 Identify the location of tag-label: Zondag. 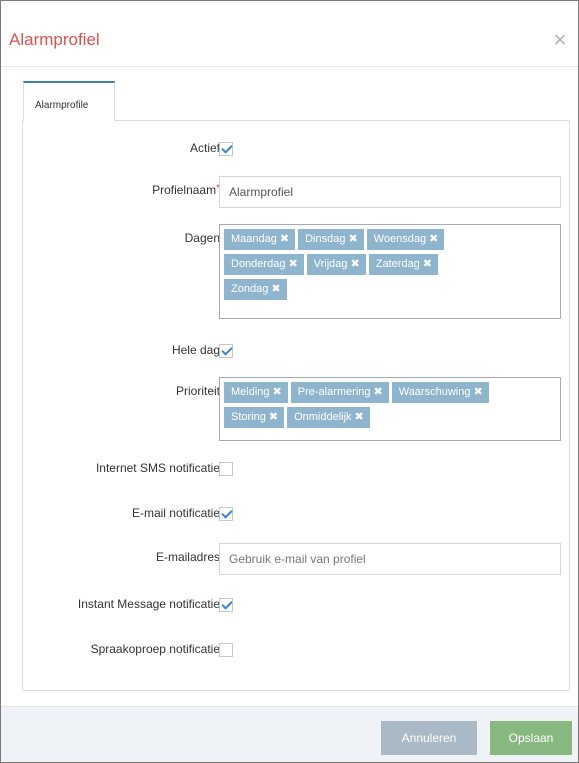
(250, 289).